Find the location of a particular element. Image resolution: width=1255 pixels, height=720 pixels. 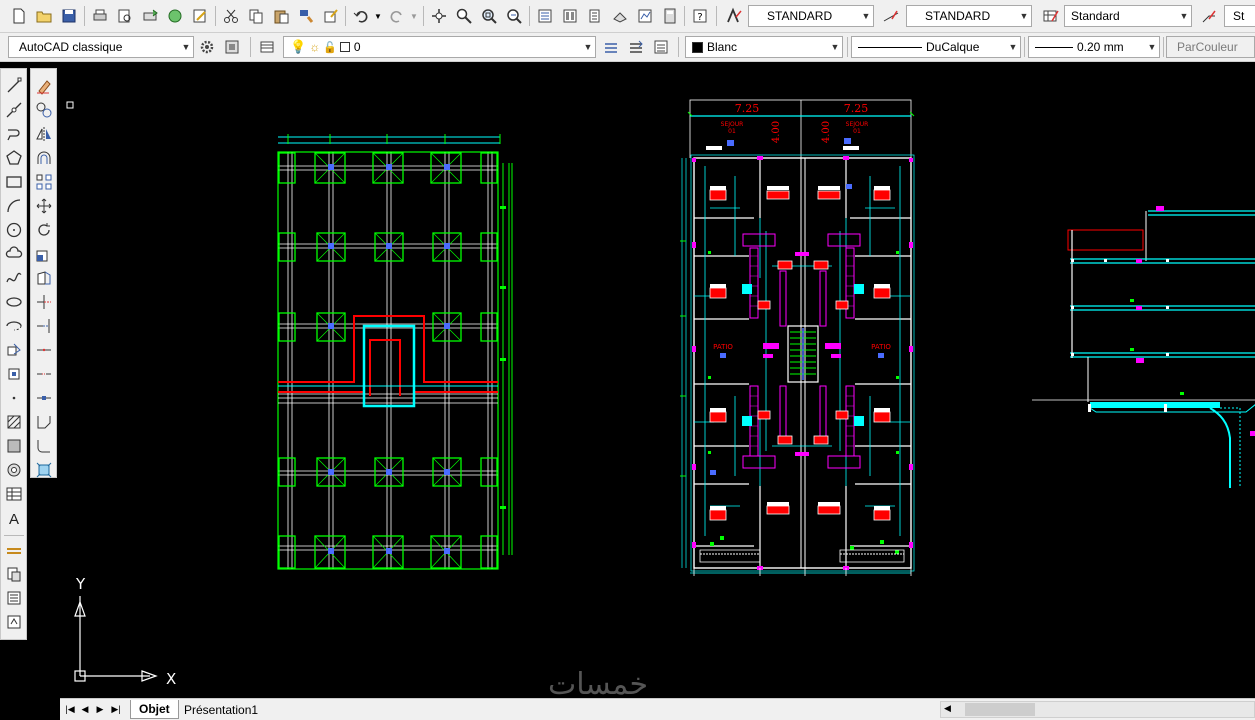

layer-properties-icon is located at coordinates (267, 47).